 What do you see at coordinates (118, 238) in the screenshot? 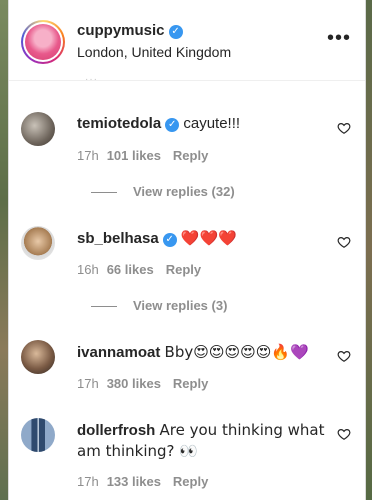
I see `commenter-username: sb_belhasa` at bounding box center [118, 238].